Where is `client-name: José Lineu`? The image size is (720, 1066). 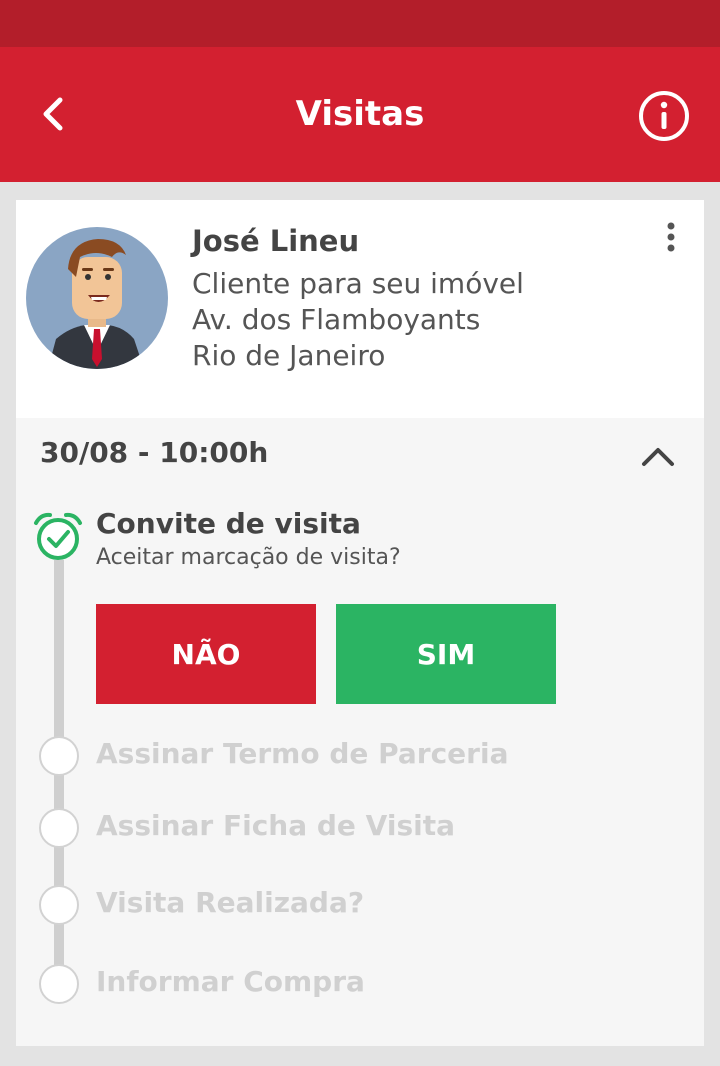 client-name: José Lineu is located at coordinates (276, 241).